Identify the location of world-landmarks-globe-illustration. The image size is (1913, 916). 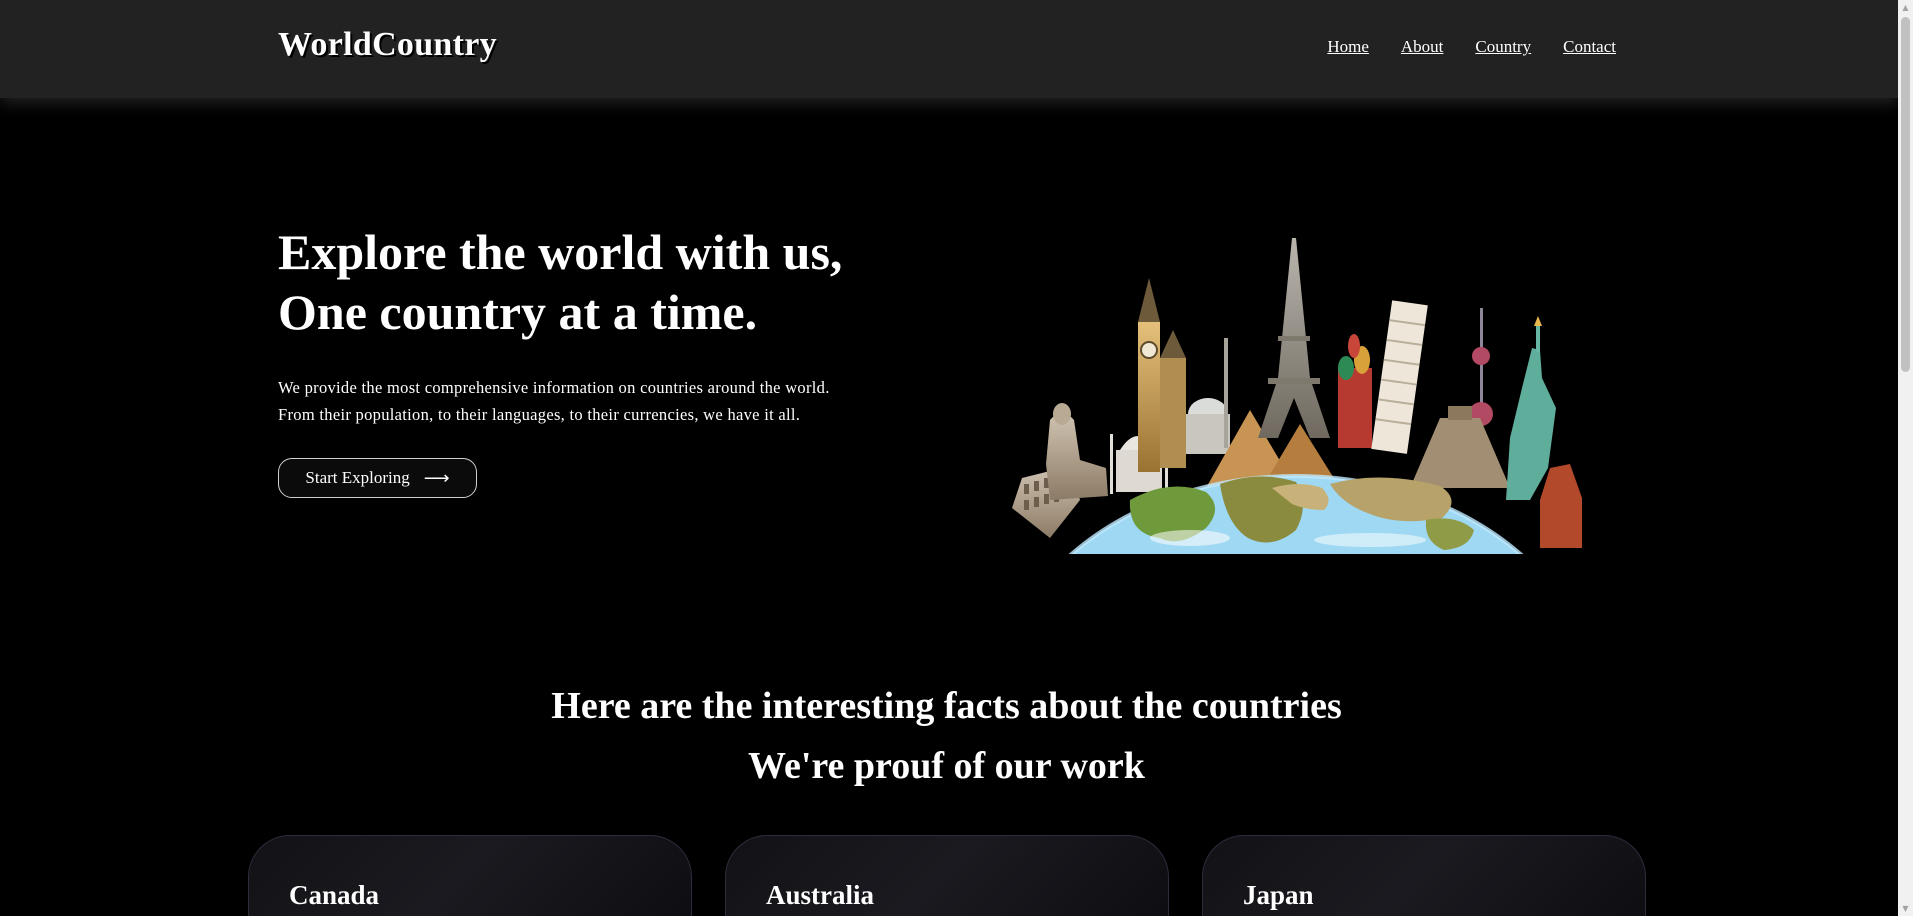
(1297, 396).